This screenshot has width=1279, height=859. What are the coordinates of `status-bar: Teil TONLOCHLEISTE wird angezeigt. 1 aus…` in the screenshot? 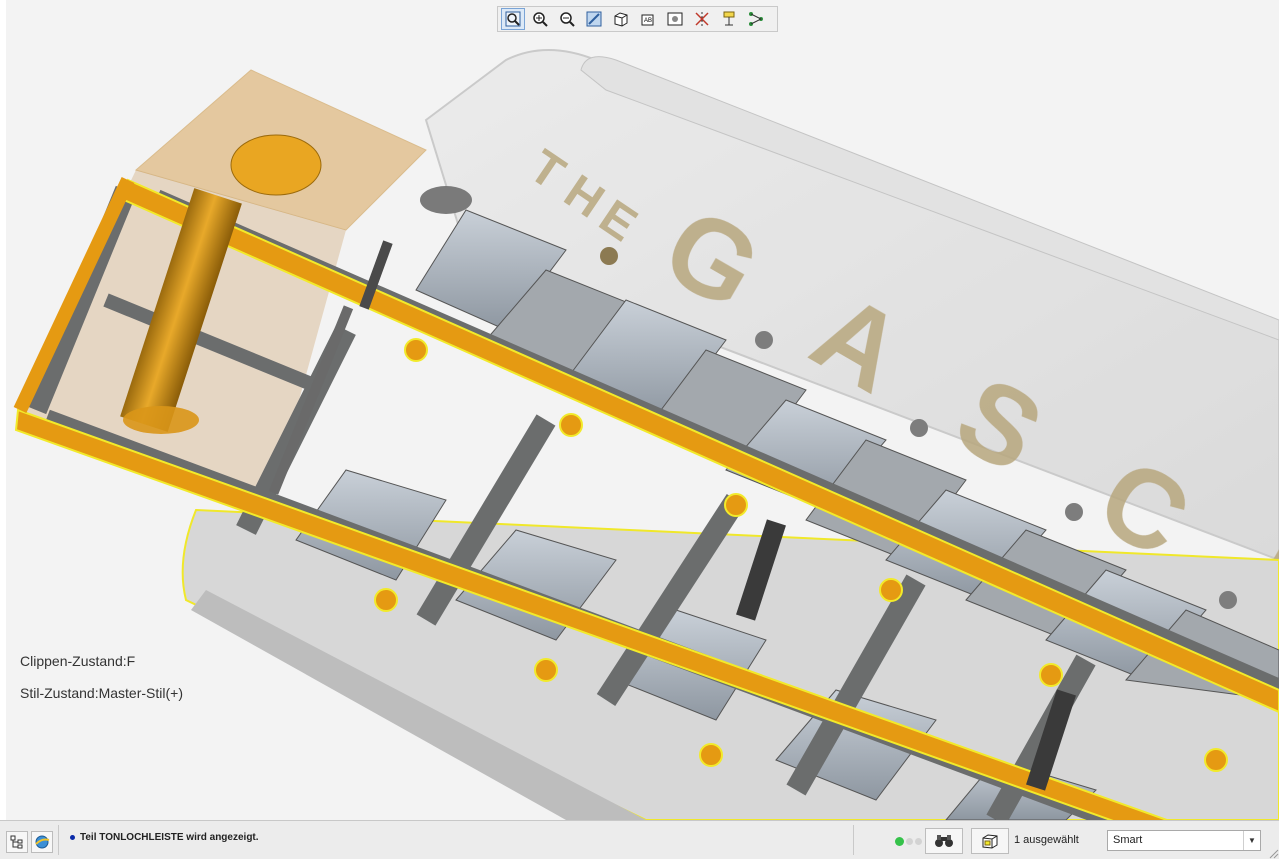 It's located at (639, 839).